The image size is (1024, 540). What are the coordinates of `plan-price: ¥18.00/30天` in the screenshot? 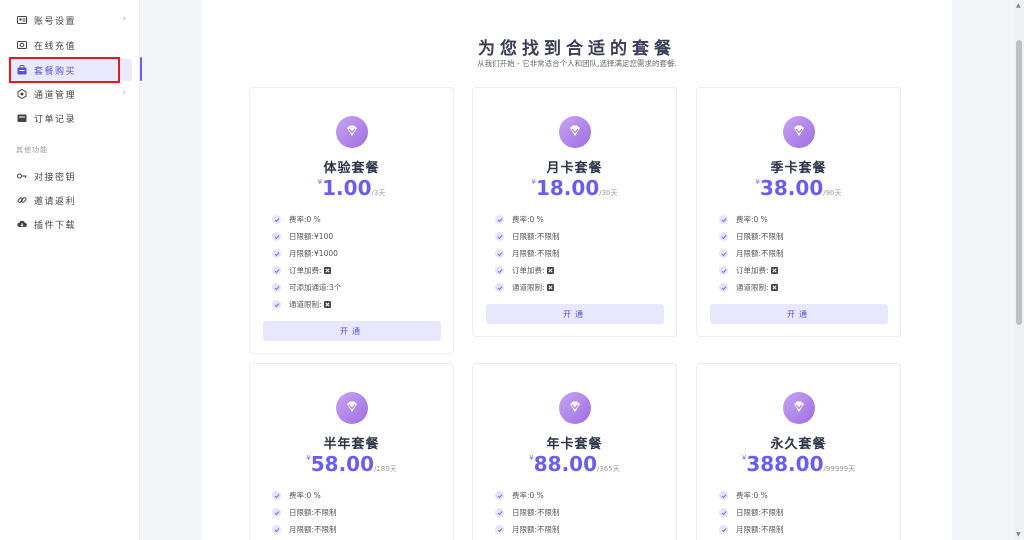 It's located at (574, 188).